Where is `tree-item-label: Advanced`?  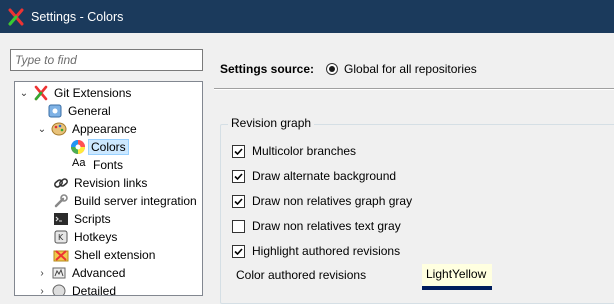 tree-item-label: Advanced is located at coordinates (99, 273).